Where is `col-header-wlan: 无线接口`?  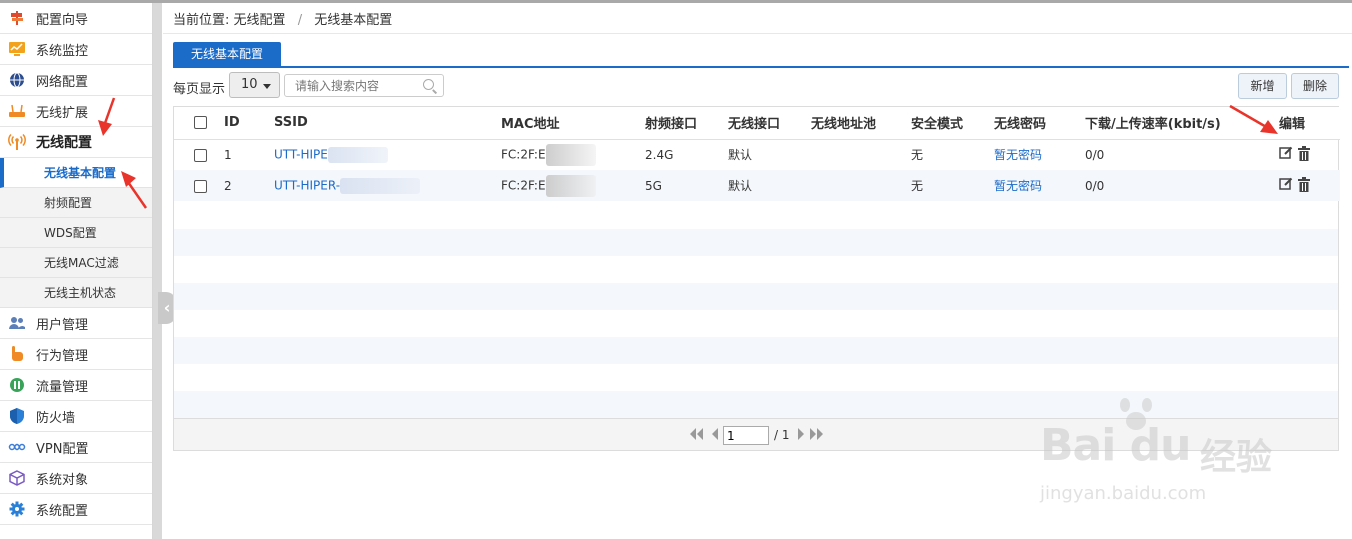
col-header-wlan: 无线接口 is located at coordinates (769, 123).